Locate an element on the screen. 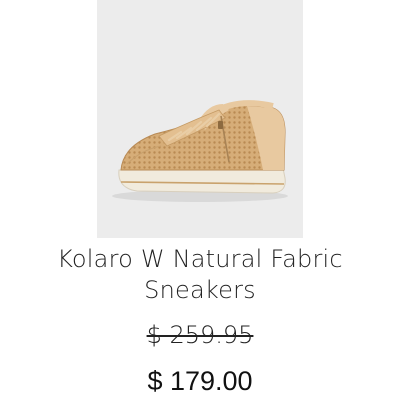 The width and height of the screenshot is (400, 400). product-title-line1: Kolaro W Natural Fabric is located at coordinates (200, 259).